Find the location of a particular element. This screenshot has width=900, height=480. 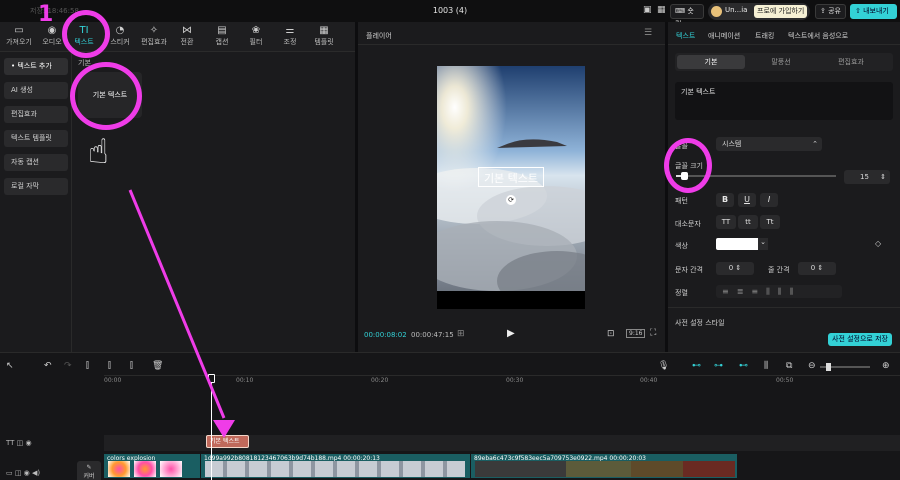

tutorial-annotation-layer is located at coordinates (181, 313).